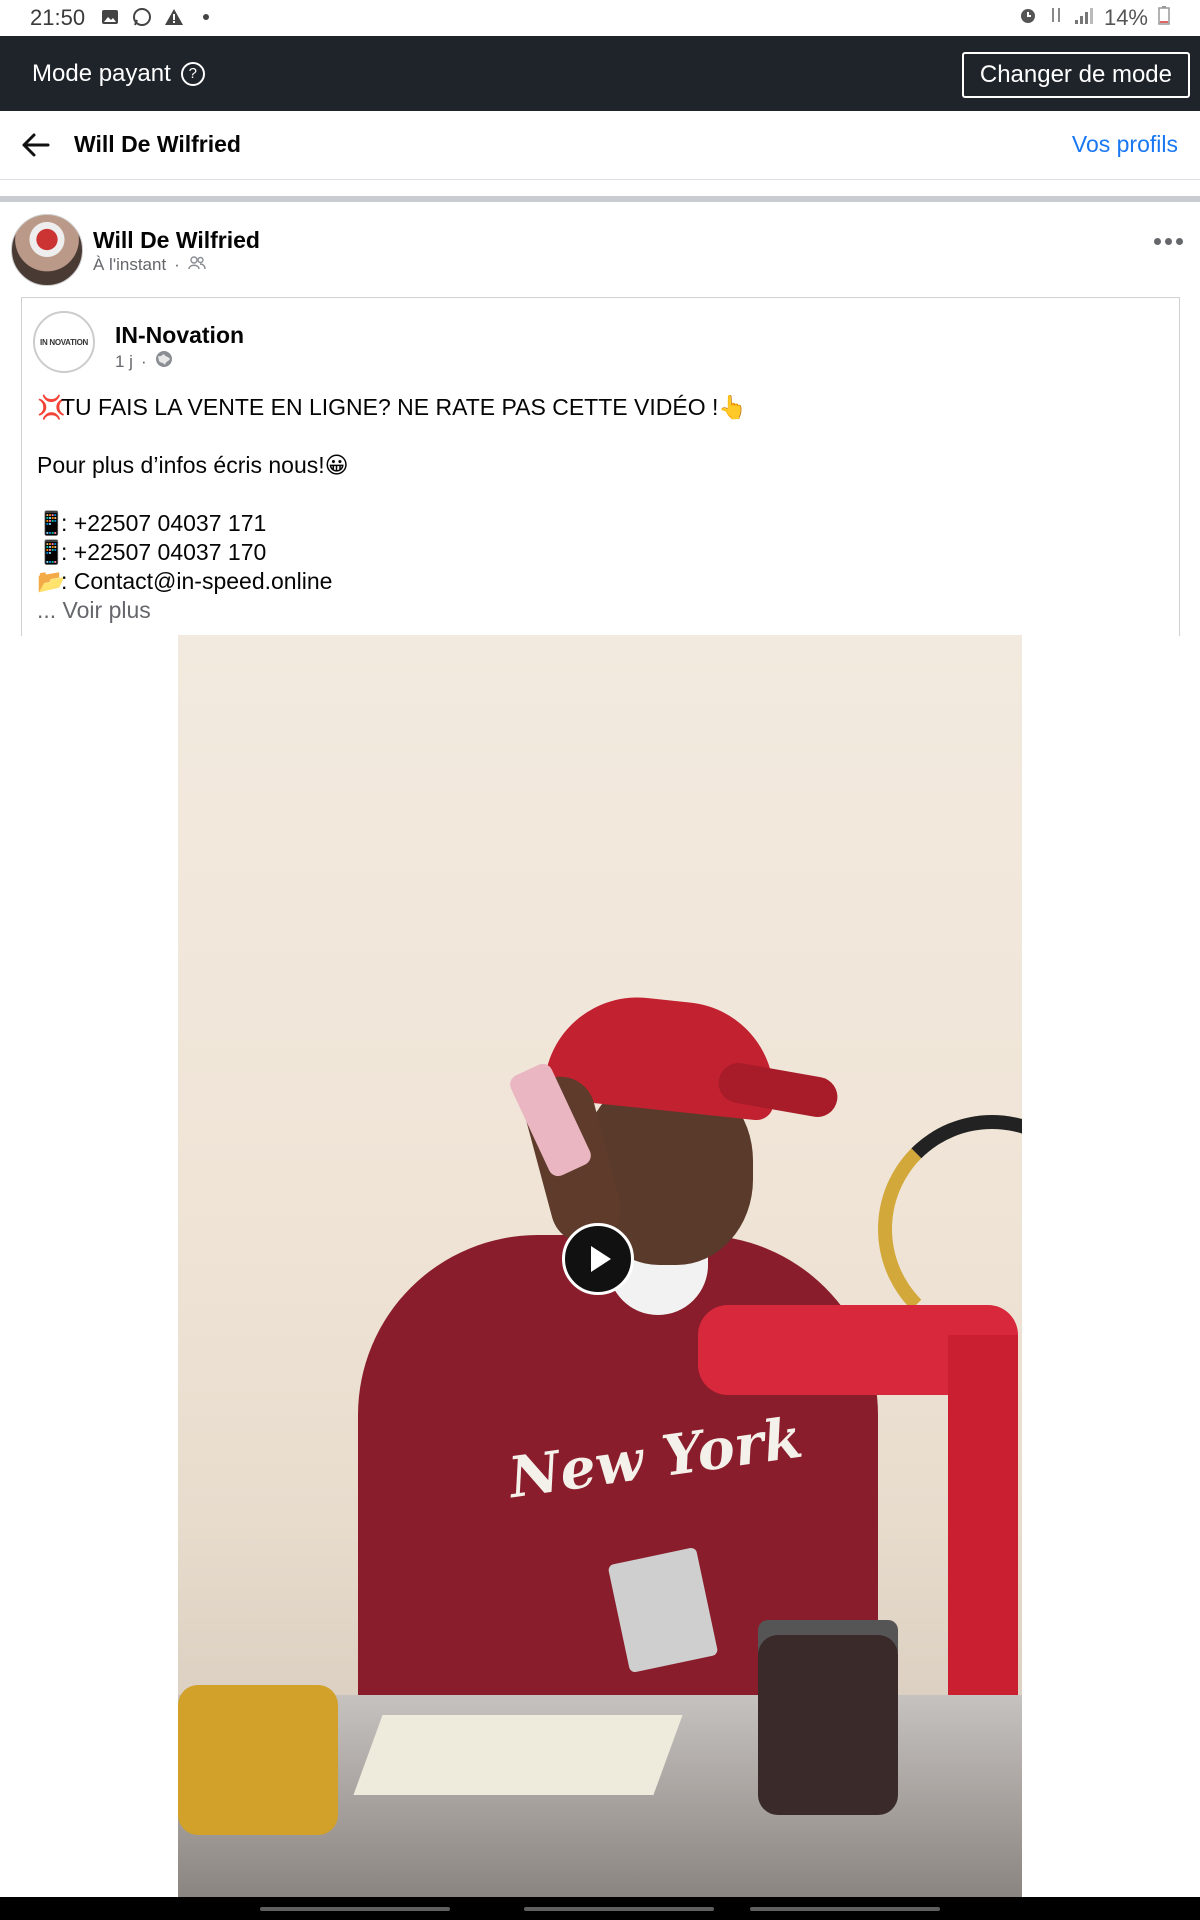 The height and width of the screenshot is (1920, 1200). What do you see at coordinates (1028, 18) in the screenshot?
I see `alarm-icon` at bounding box center [1028, 18].